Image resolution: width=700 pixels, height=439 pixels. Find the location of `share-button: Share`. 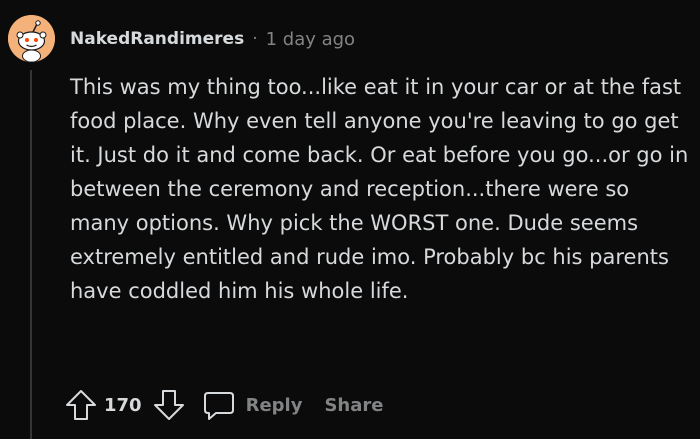

share-button: Share is located at coordinates (353, 405).